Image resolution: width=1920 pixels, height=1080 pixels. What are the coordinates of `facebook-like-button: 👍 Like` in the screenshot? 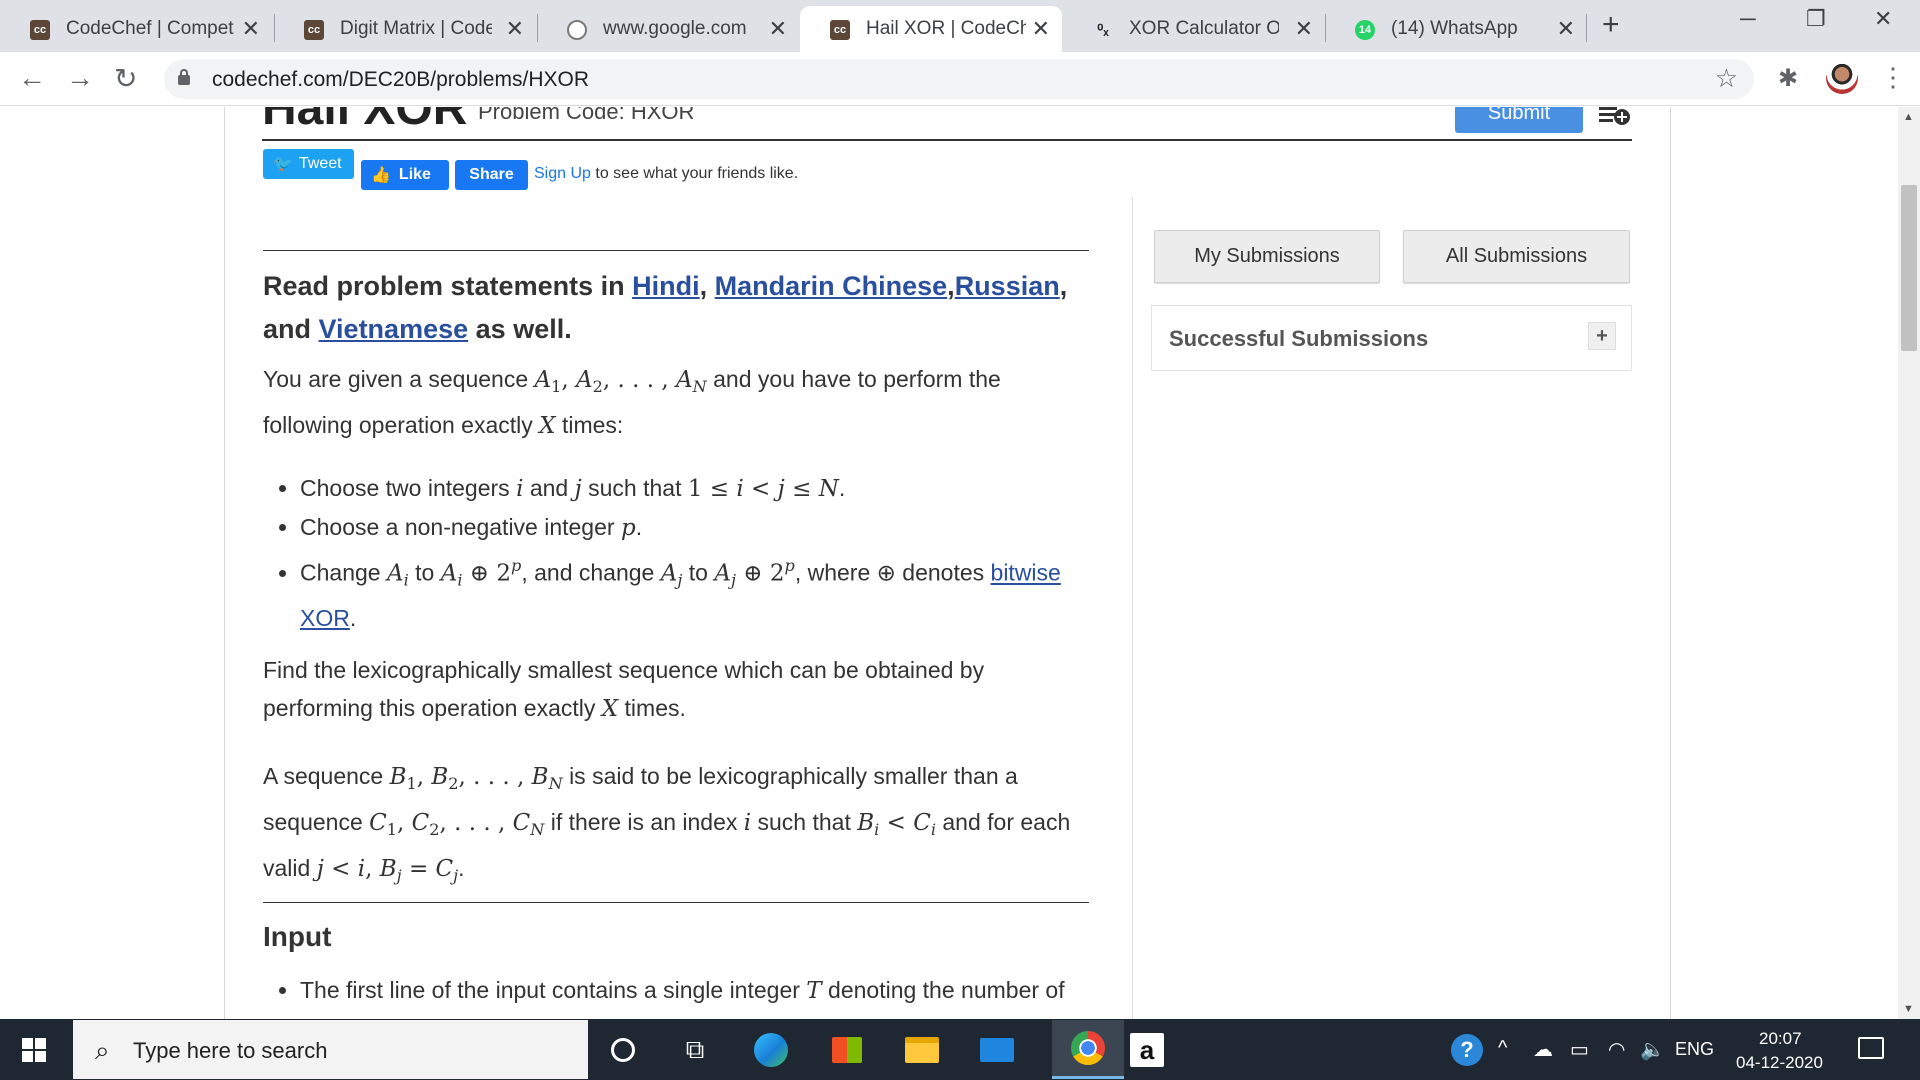 It's located at (405, 175).